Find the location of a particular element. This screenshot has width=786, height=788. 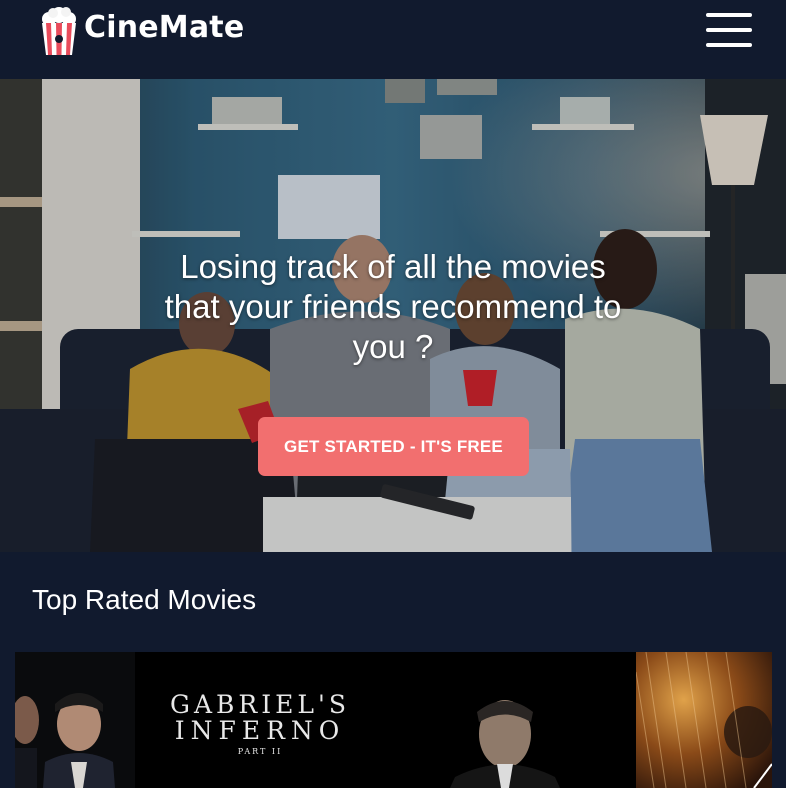

get-started-button: GET STARTED - IT'S FREE is located at coordinates (393, 446).